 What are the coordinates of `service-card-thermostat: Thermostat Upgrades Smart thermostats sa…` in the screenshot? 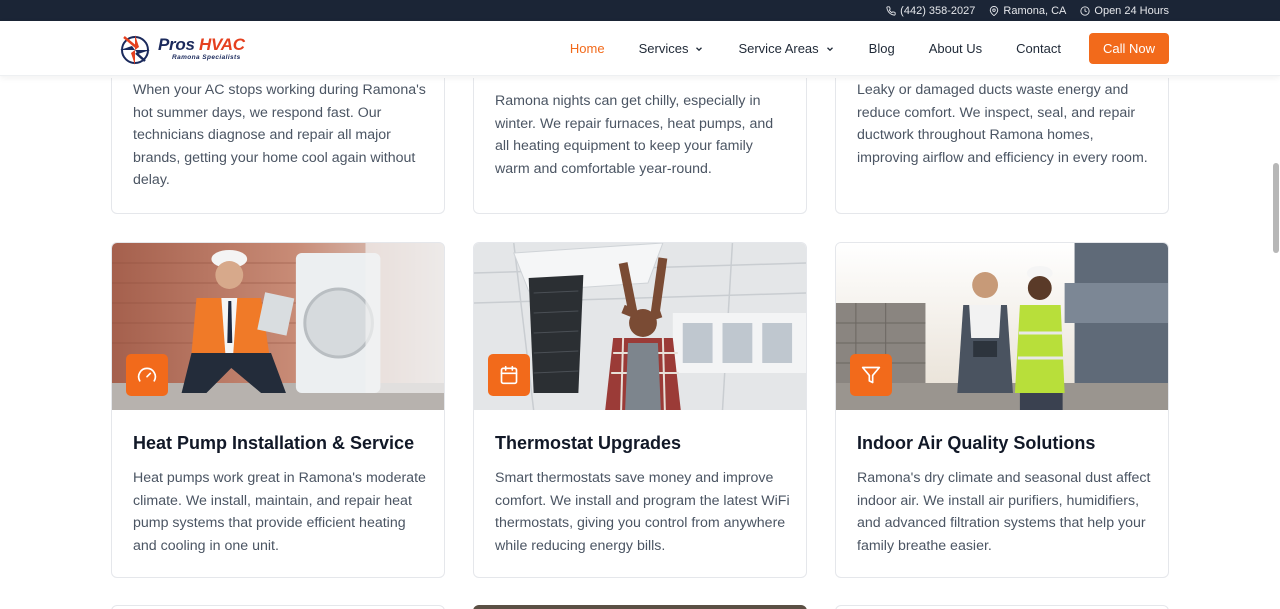 It's located at (640, 410).